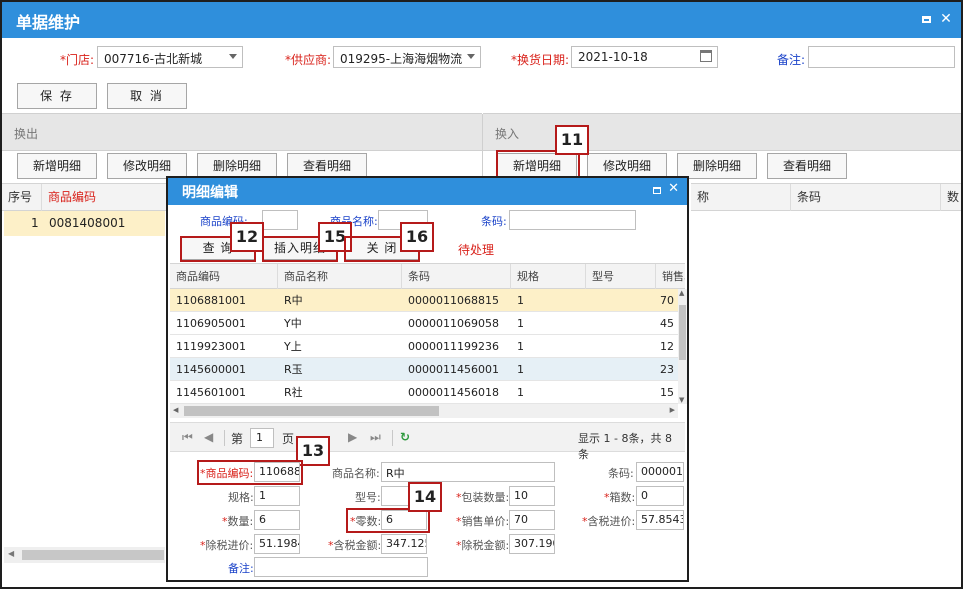  I want to click on cancel-button: 取 消, so click(147, 96).